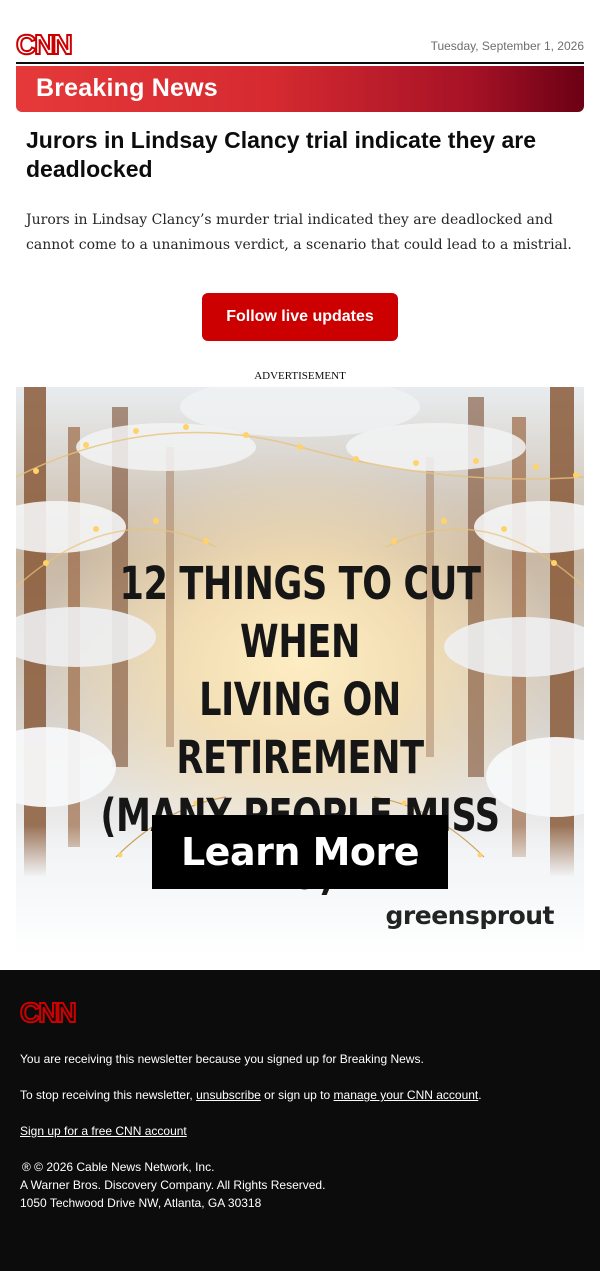 This screenshot has width=600, height=1271. What do you see at coordinates (44, 45) in the screenshot?
I see `cnn-logo: CNN` at bounding box center [44, 45].